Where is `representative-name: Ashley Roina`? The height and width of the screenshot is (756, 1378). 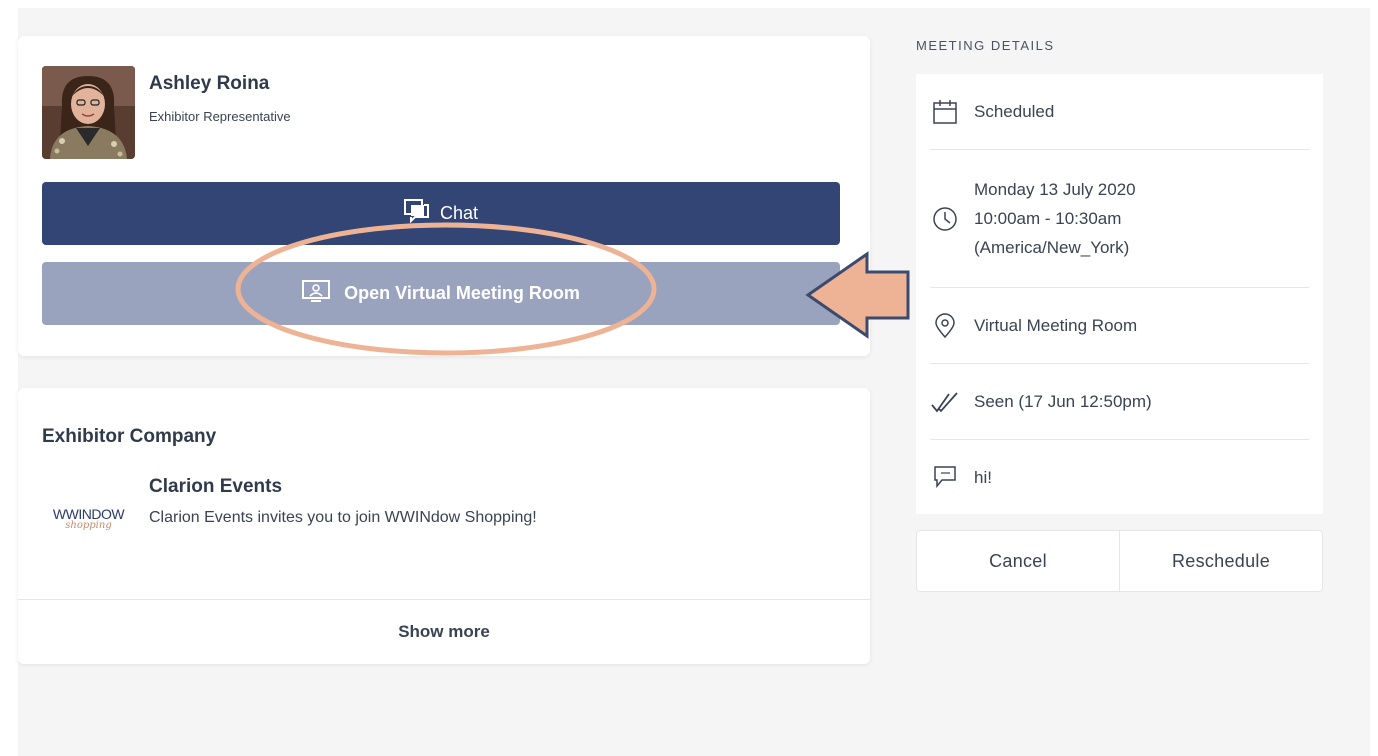 representative-name: Ashley Roina is located at coordinates (209, 83).